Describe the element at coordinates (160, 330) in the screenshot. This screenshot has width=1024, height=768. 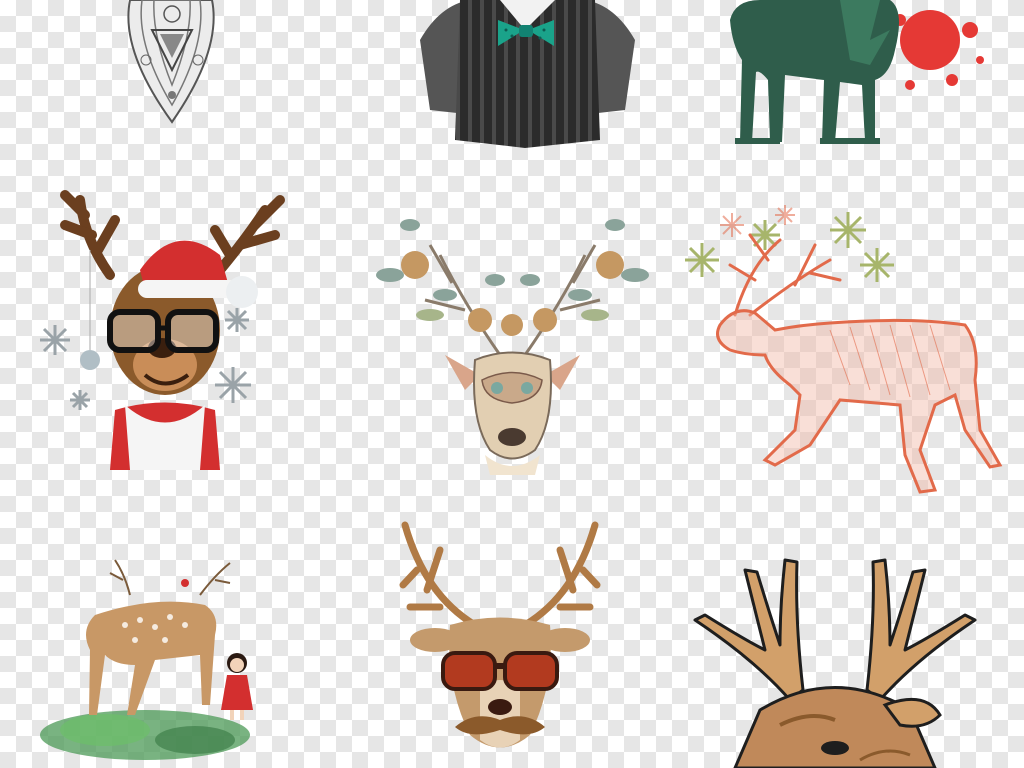
I see `santa-hat-cartoon-reindeer-illustration` at that location.